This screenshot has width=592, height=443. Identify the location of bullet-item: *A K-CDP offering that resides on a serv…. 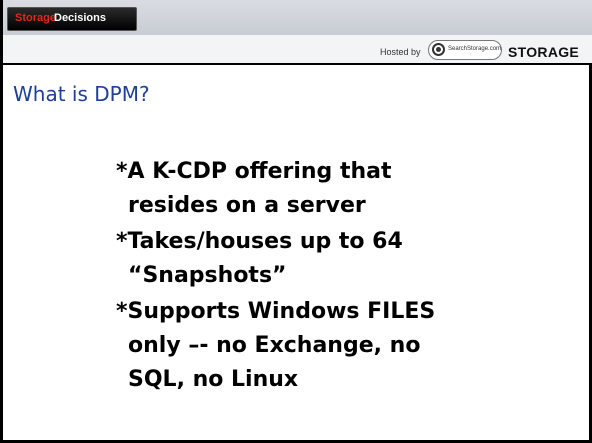
(351, 189).